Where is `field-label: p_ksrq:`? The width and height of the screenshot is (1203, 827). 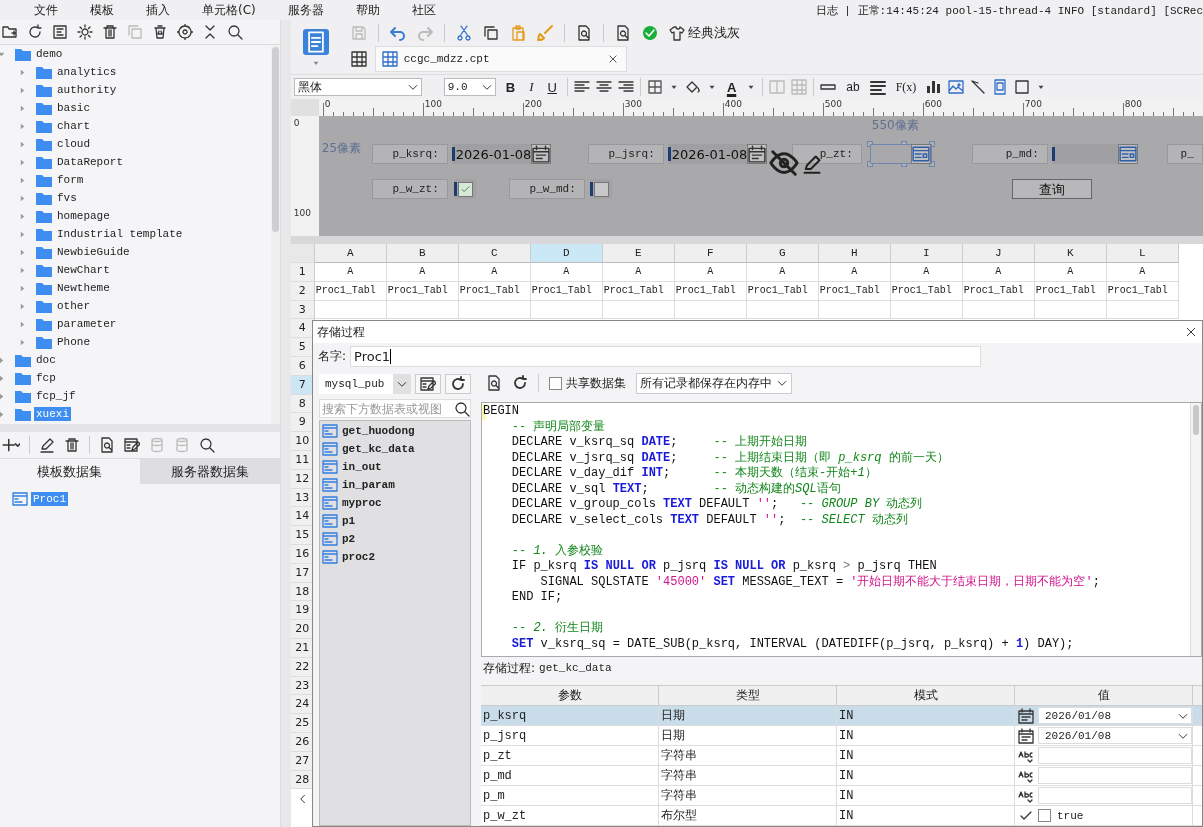 field-label: p_ksrq: is located at coordinates (409, 154).